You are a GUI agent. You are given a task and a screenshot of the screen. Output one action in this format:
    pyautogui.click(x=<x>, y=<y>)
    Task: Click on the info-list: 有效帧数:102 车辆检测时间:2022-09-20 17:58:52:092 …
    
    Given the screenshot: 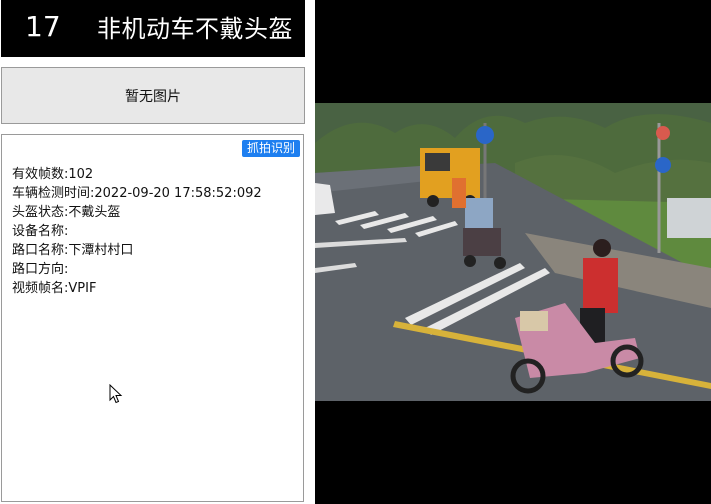 What is the action you would take?
    pyautogui.click(x=137, y=231)
    